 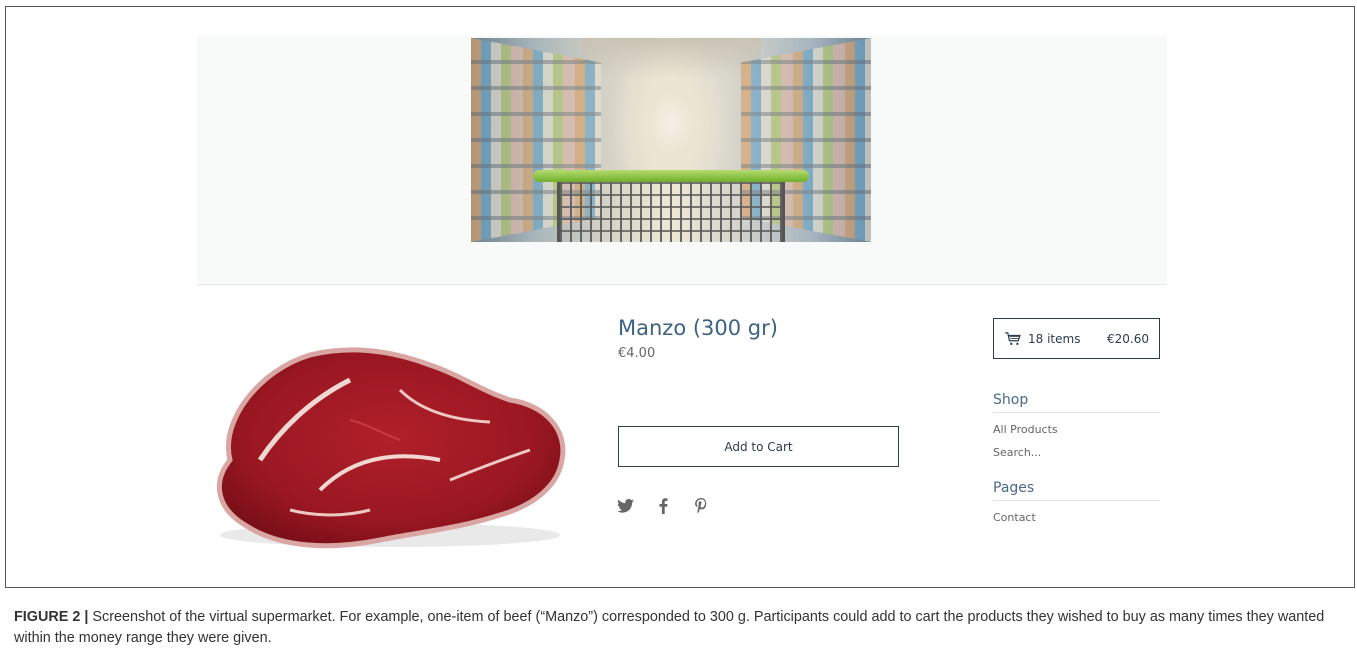 I want to click on shopping-cart-basket, so click(x=671, y=212).